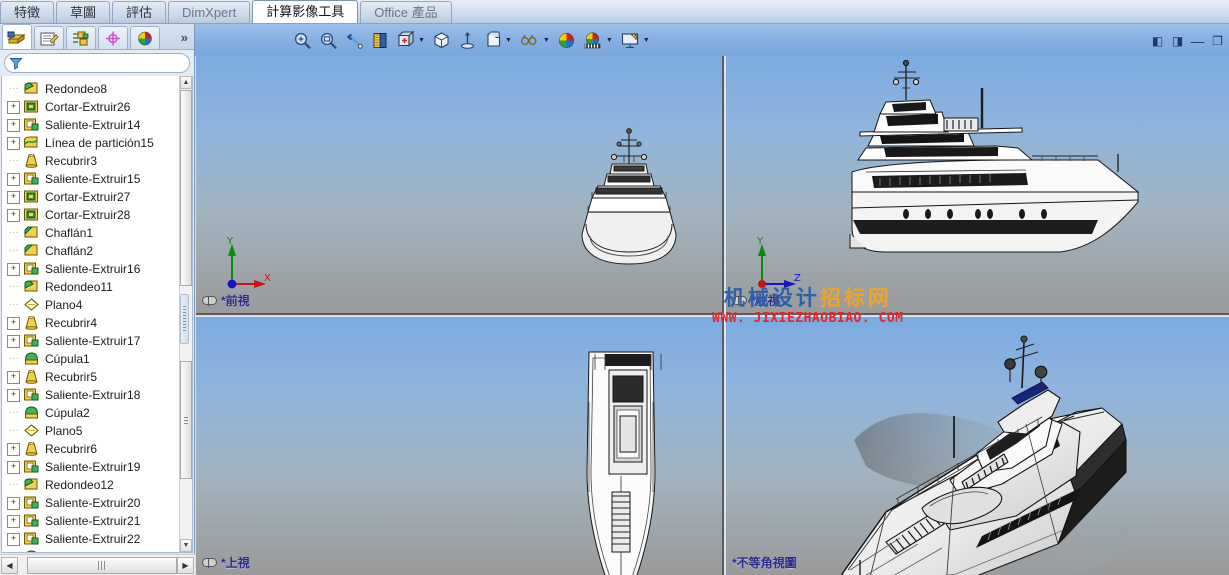  I want to click on ribbon-tab-4: 計算影像工具, so click(305, 11).